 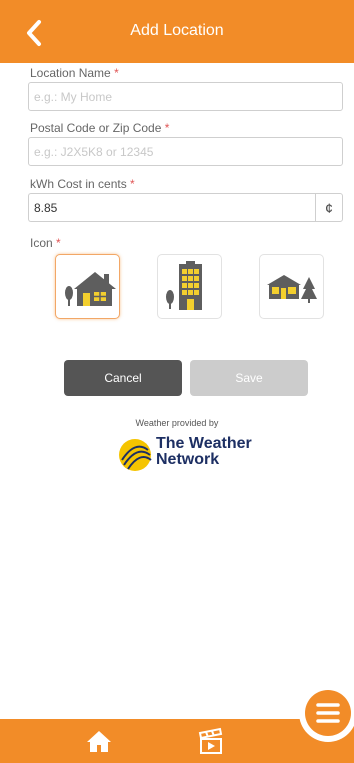 I want to click on cancel-button: Cancel, so click(x=123, y=378).